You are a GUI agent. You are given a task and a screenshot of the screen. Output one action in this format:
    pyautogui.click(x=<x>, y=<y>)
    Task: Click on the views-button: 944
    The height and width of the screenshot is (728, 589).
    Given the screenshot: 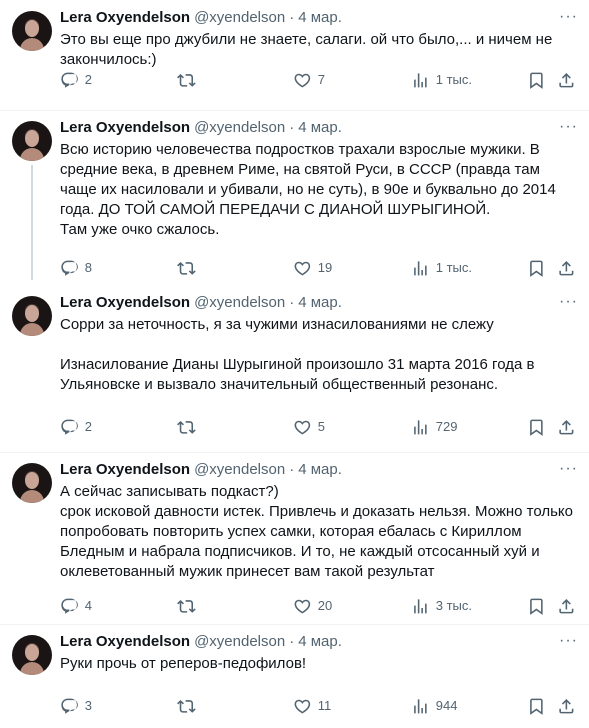 What is the action you would take?
    pyautogui.click(x=434, y=706)
    